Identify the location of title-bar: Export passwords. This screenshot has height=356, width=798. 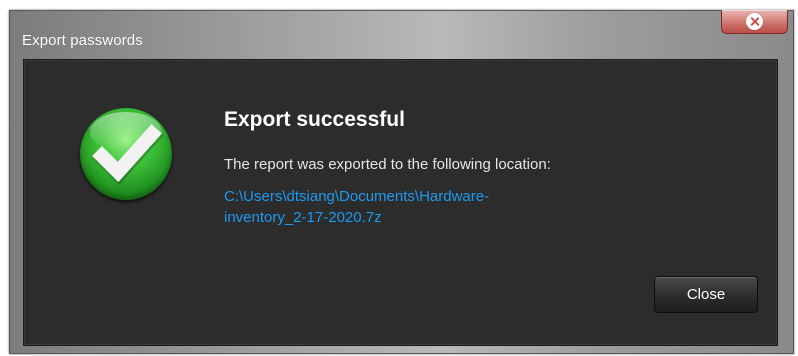
(401, 34).